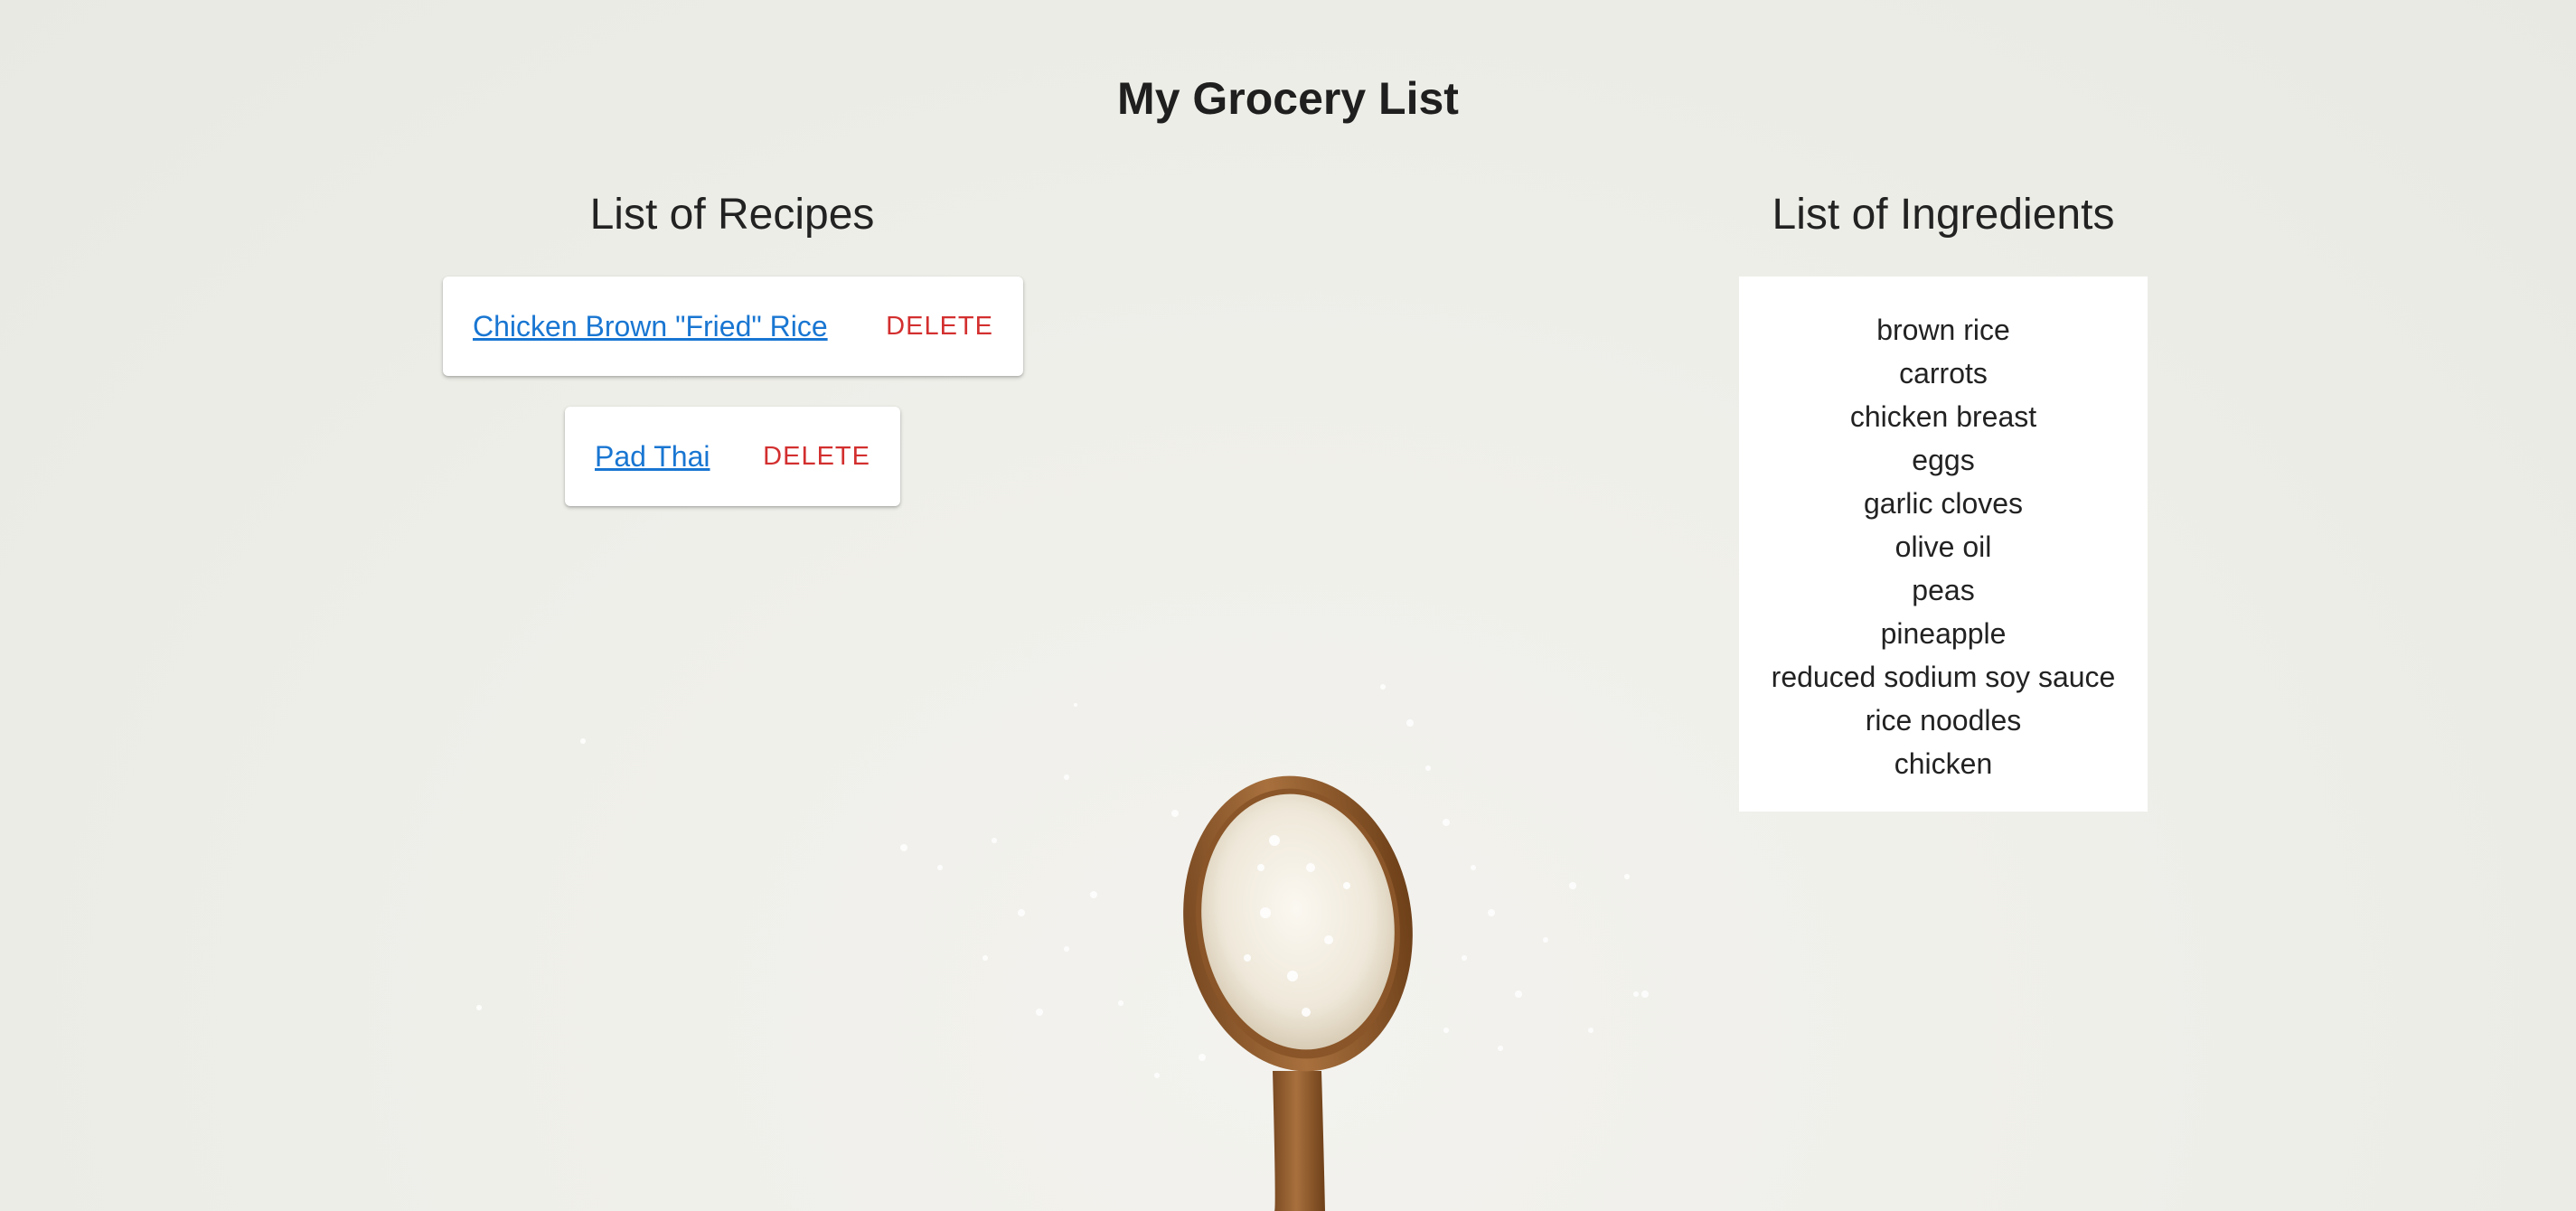  What do you see at coordinates (1943, 373) in the screenshot?
I see `ingredient-item: carrots` at bounding box center [1943, 373].